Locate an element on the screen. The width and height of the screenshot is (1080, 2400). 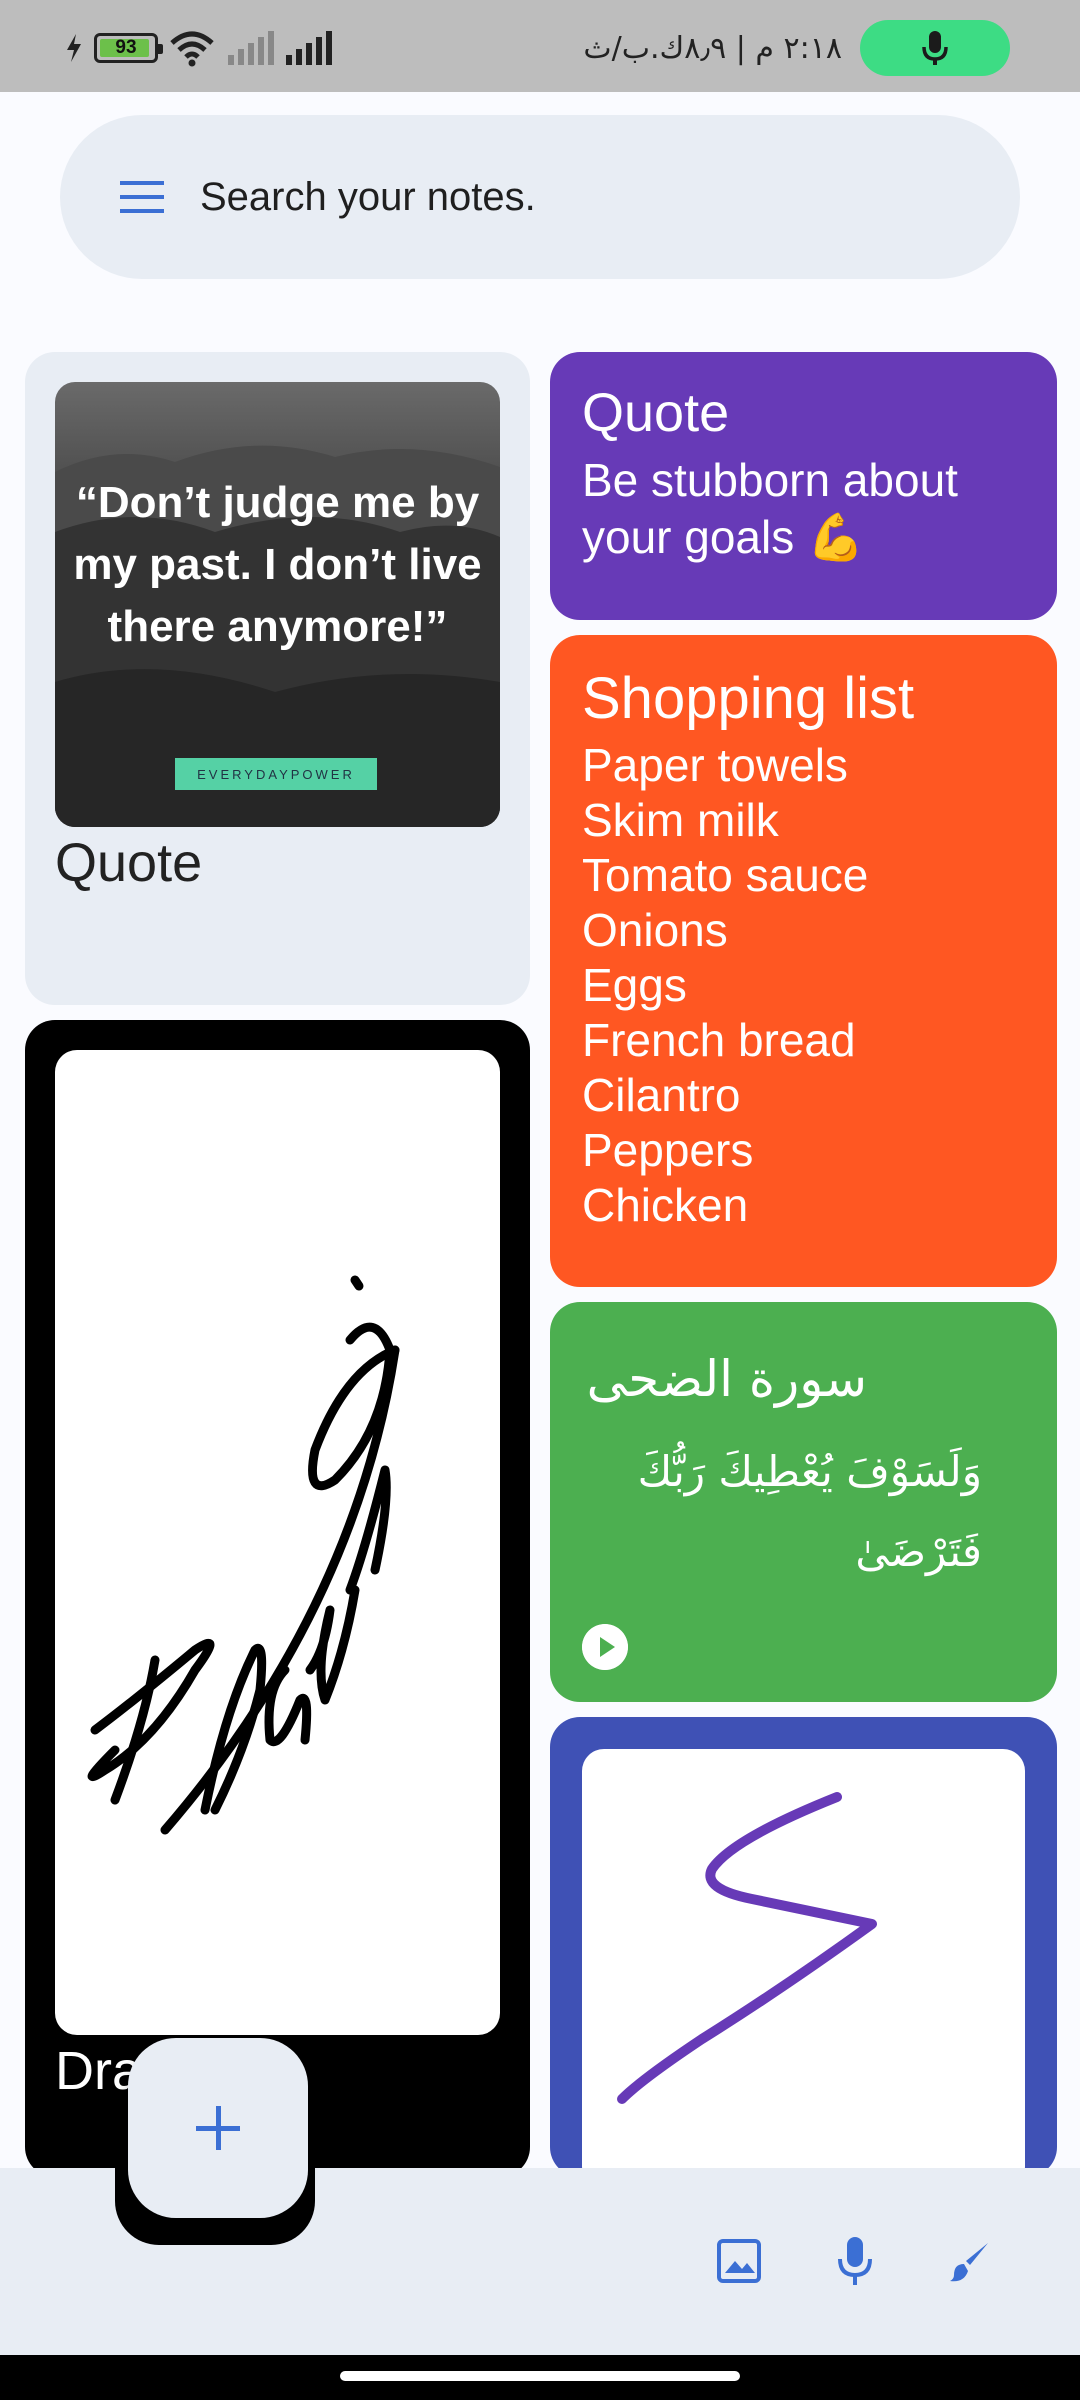
image-icon is located at coordinates (739, 2261).